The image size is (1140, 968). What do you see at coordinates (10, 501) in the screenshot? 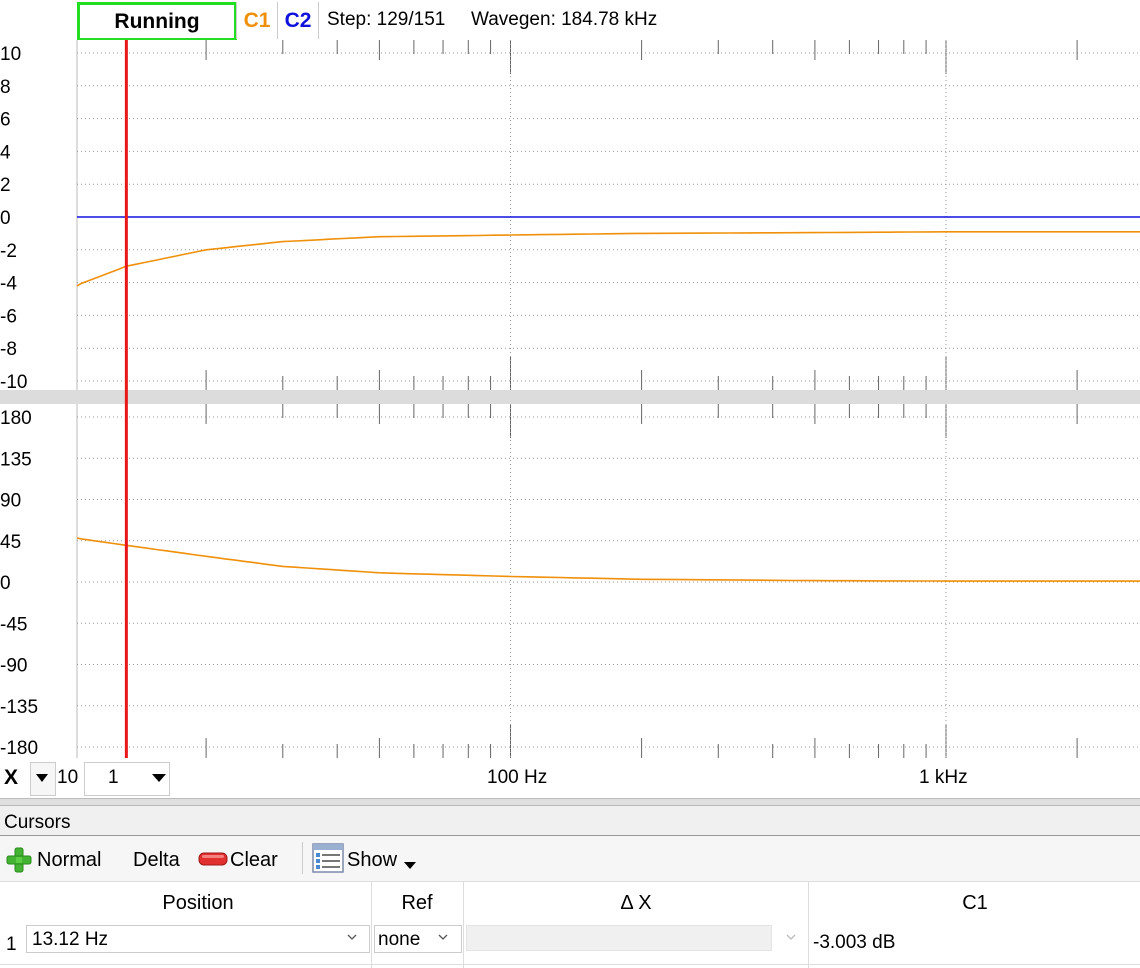
I see `y-tick-label: 90` at bounding box center [10, 501].